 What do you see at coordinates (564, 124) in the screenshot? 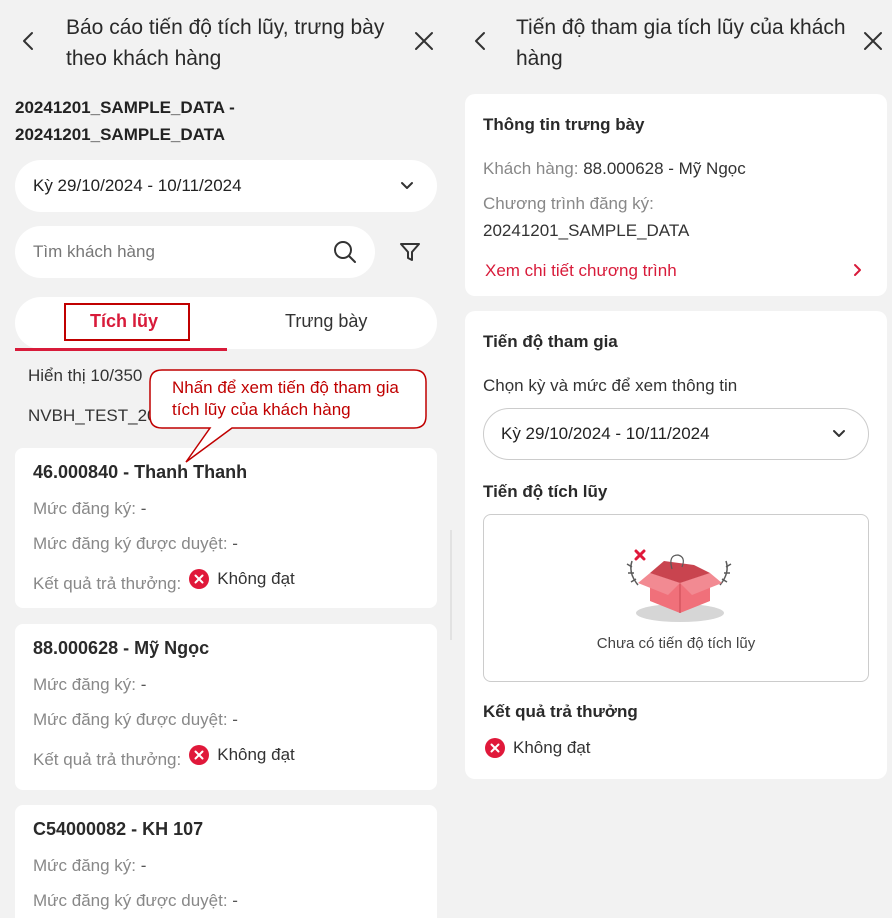
I see `section-title: Thông tin trưng bày` at bounding box center [564, 124].